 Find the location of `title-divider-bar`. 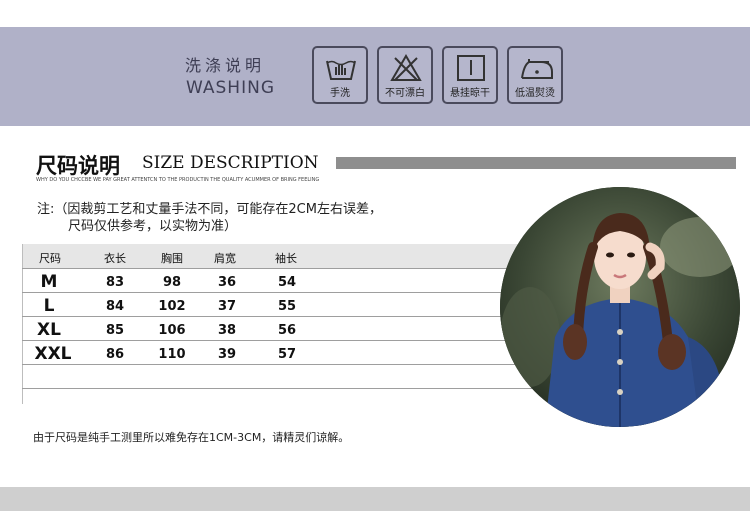

title-divider-bar is located at coordinates (536, 163).